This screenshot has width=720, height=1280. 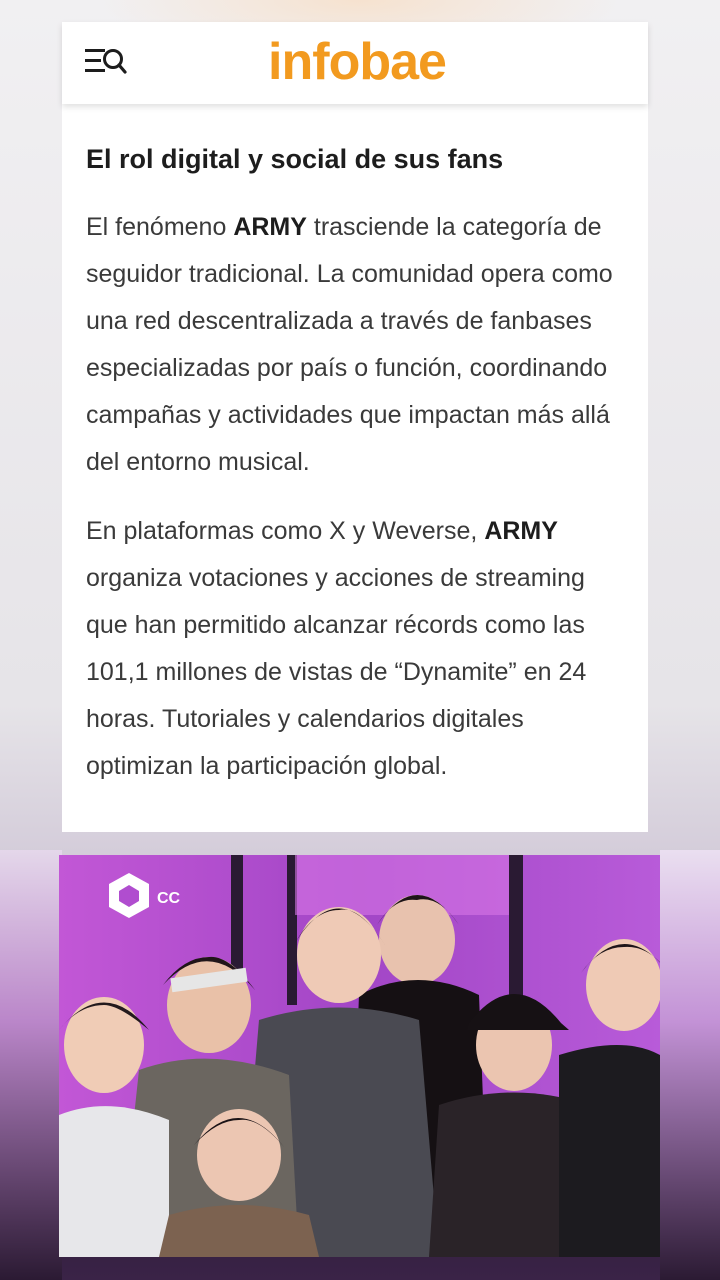 What do you see at coordinates (295, 159) in the screenshot?
I see `section-heading: El rol digital y social de sus fans` at bounding box center [295, 159].